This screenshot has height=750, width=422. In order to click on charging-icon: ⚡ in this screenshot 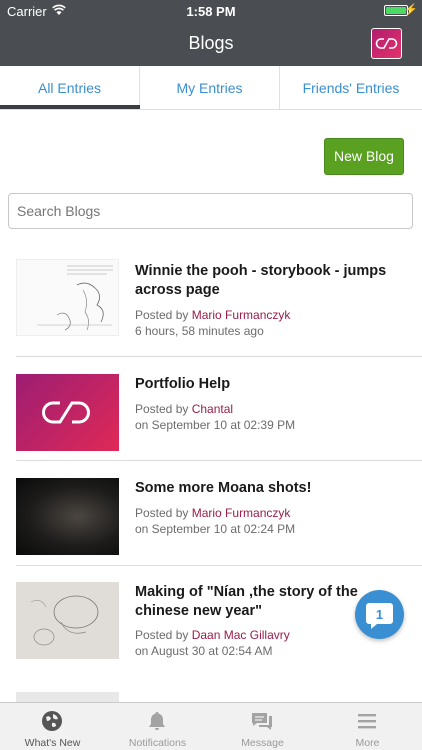, I will do `click(411, 10)`.